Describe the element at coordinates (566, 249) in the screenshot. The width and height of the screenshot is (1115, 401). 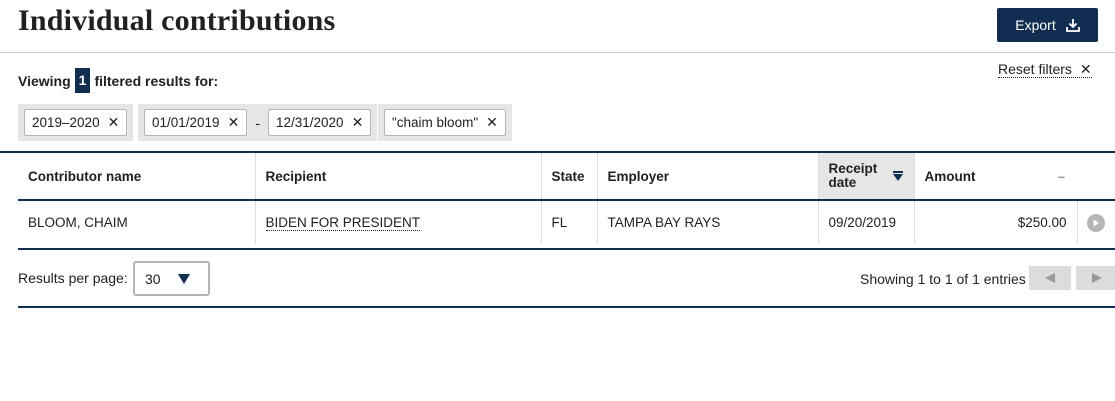
I see `table-bottom-border` at that location.